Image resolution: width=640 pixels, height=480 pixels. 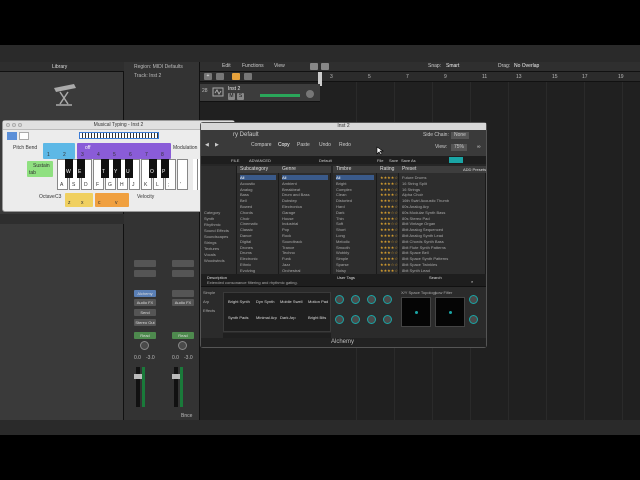 I want to click on browser-item: Bass, so click(x=244, y=194).